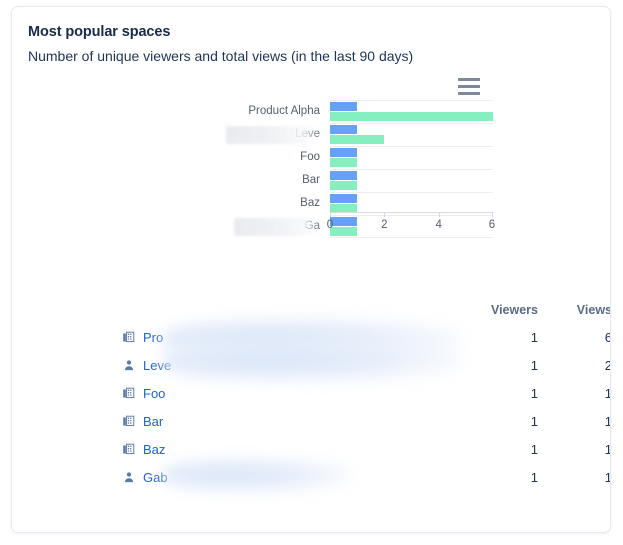 The width and height of the screenshot is (623, 545). I want to click on cell-views: 2, so click(574, 365).